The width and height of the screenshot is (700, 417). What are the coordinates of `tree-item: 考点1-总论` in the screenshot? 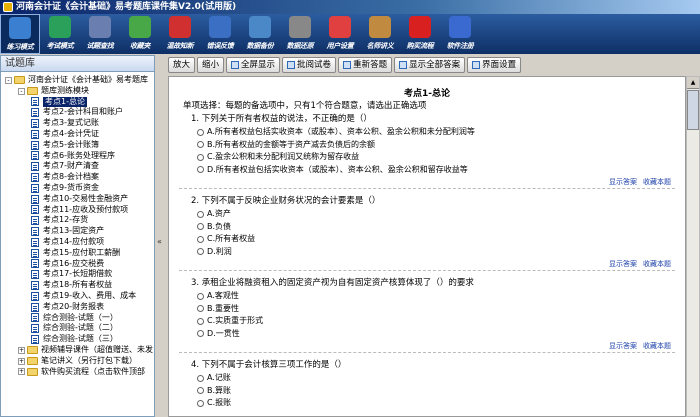 It's located at (77, 102).